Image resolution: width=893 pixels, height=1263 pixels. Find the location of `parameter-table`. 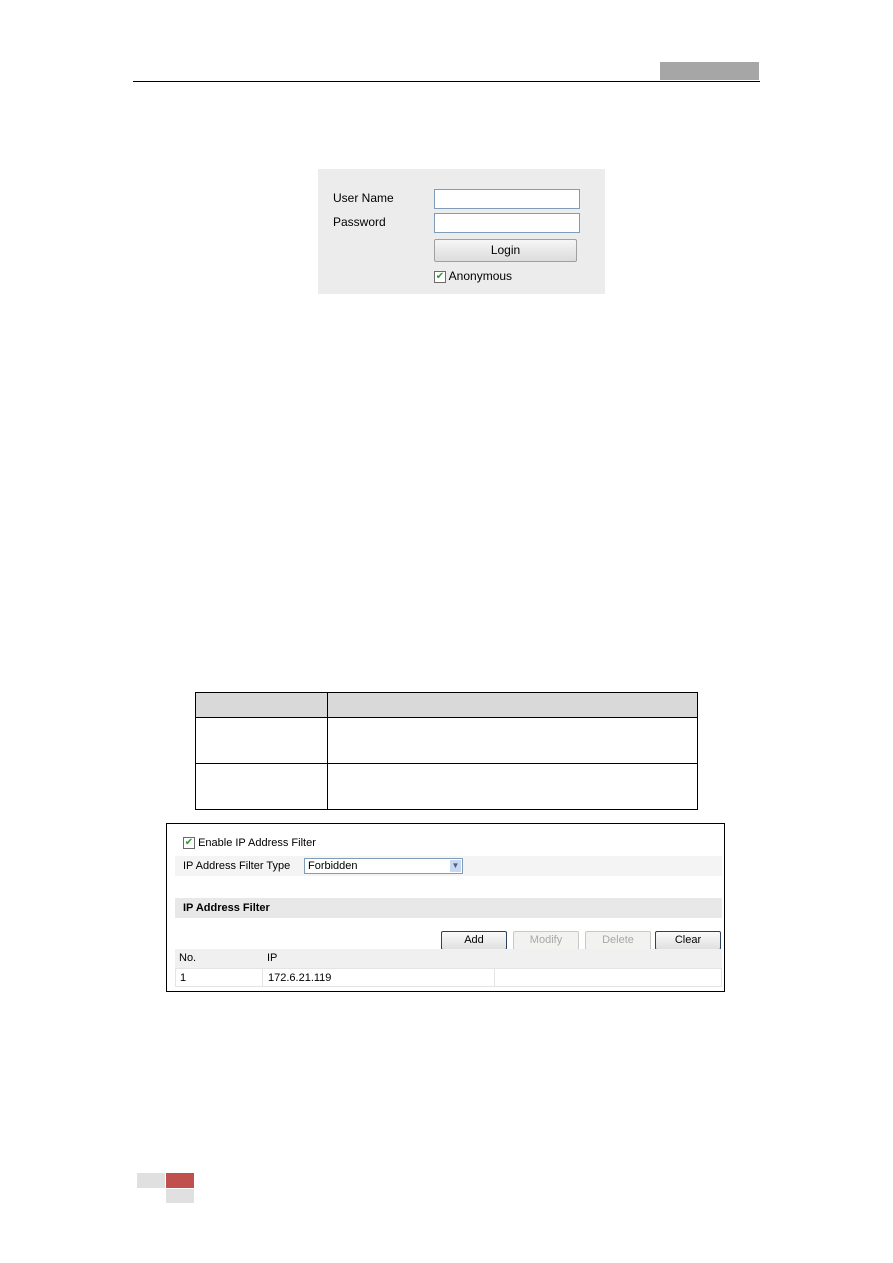

parameter-table is located at coordinates (446, 751).